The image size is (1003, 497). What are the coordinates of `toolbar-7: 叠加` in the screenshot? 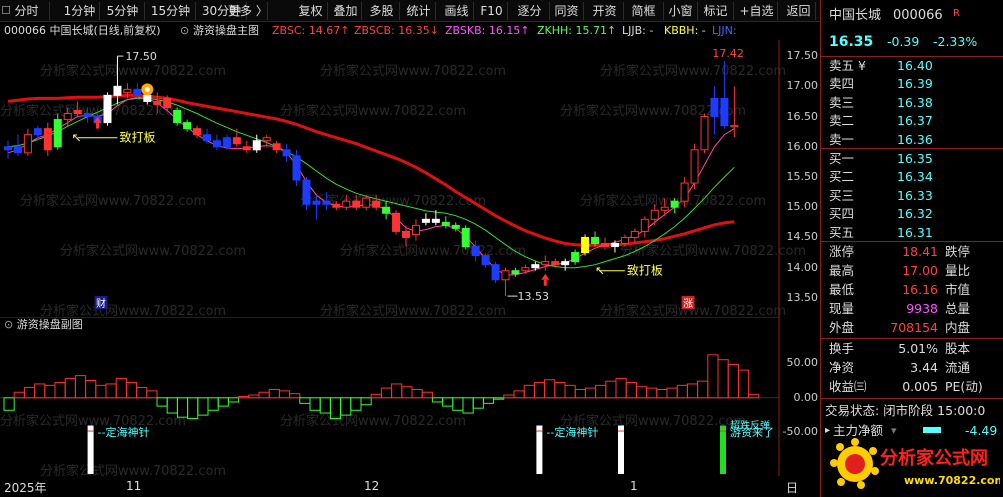 It's located at (346, 11).